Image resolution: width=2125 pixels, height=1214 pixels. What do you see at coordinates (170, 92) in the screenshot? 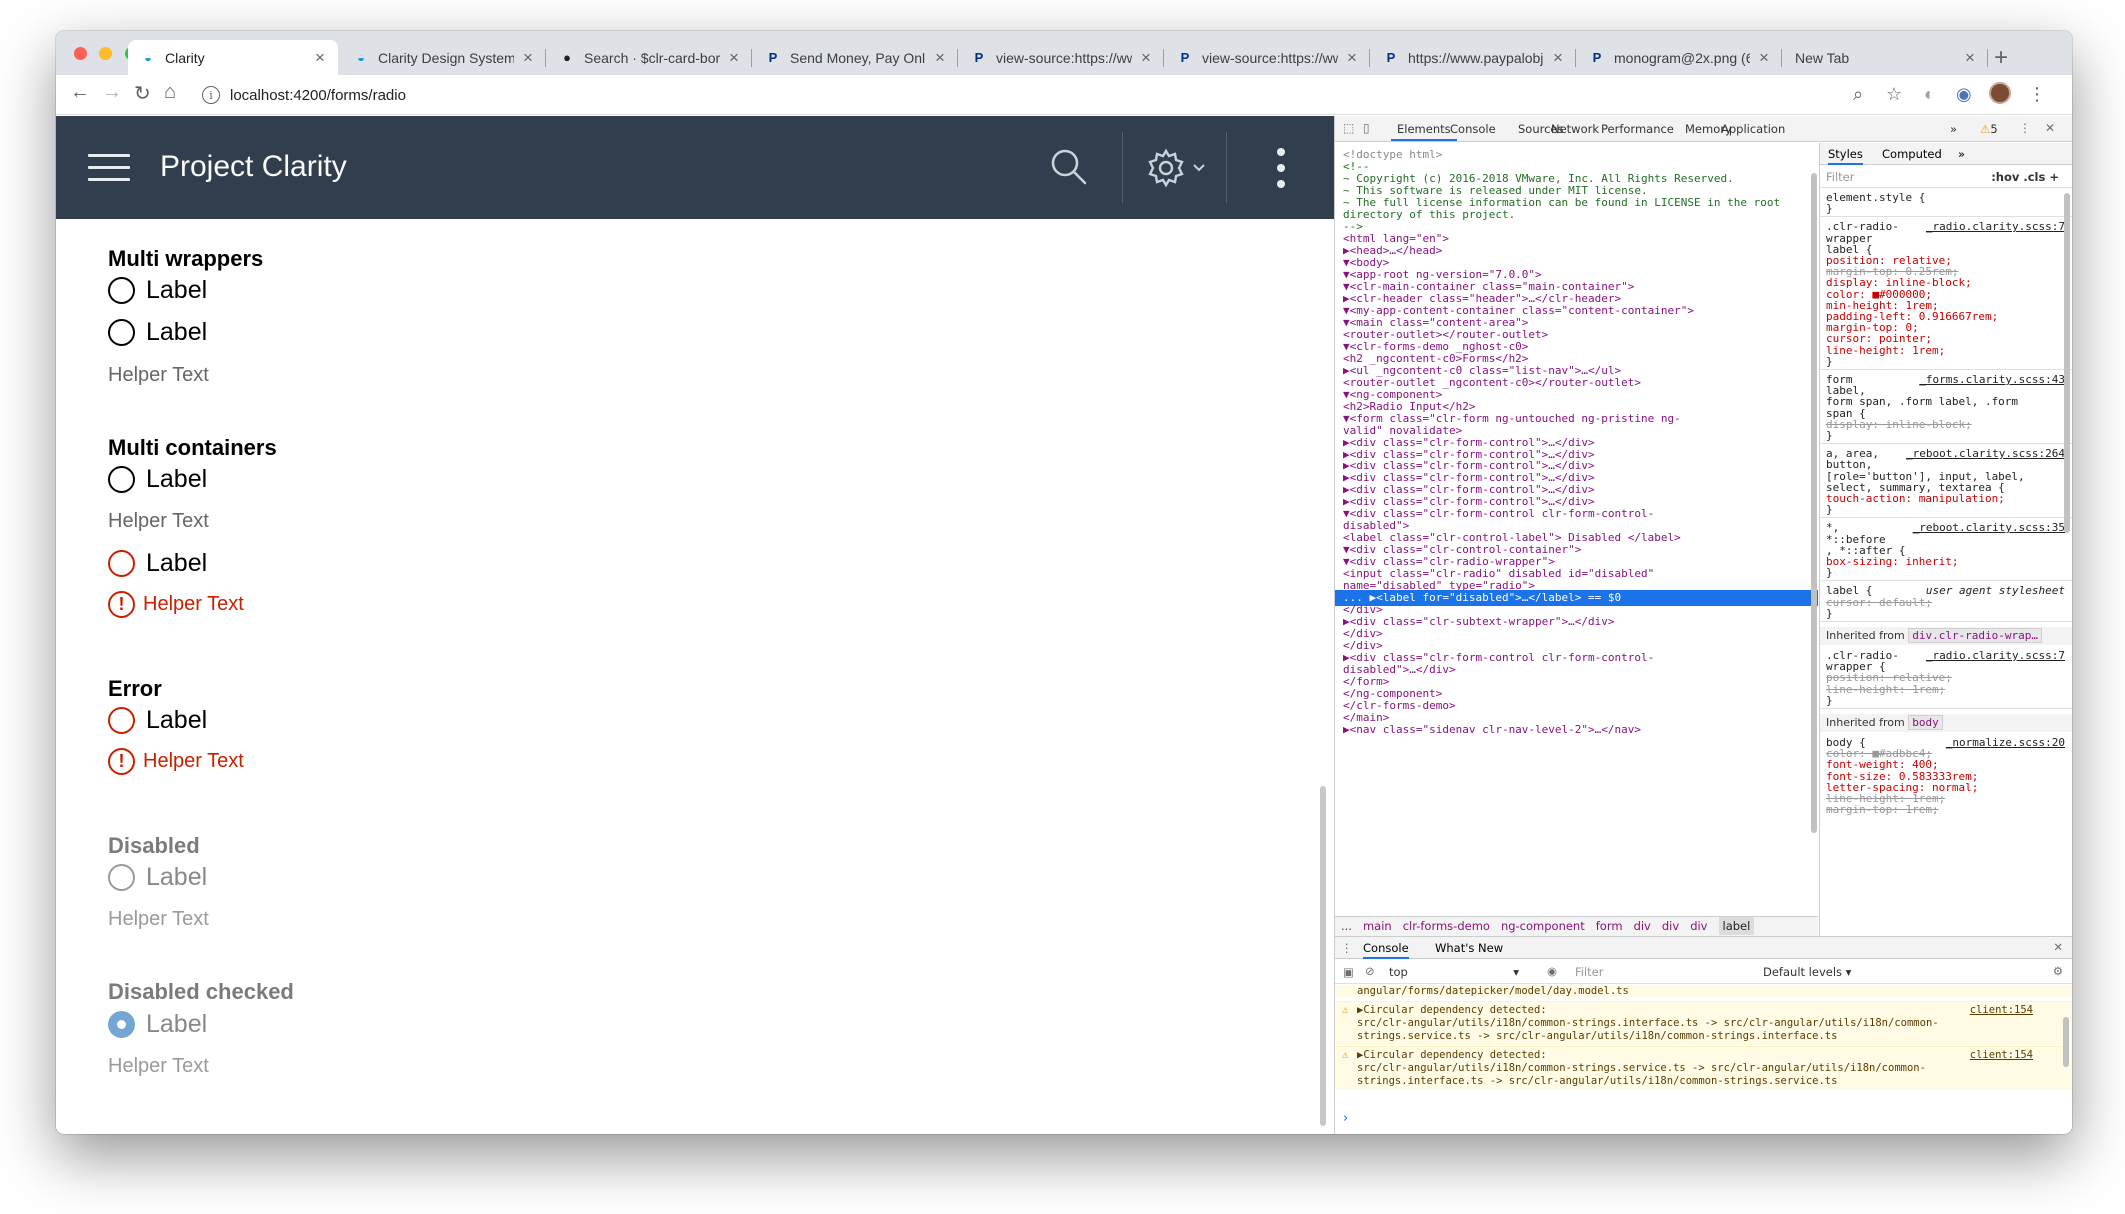
I see `home-button: ⌂` at bounding box center [170, 92].